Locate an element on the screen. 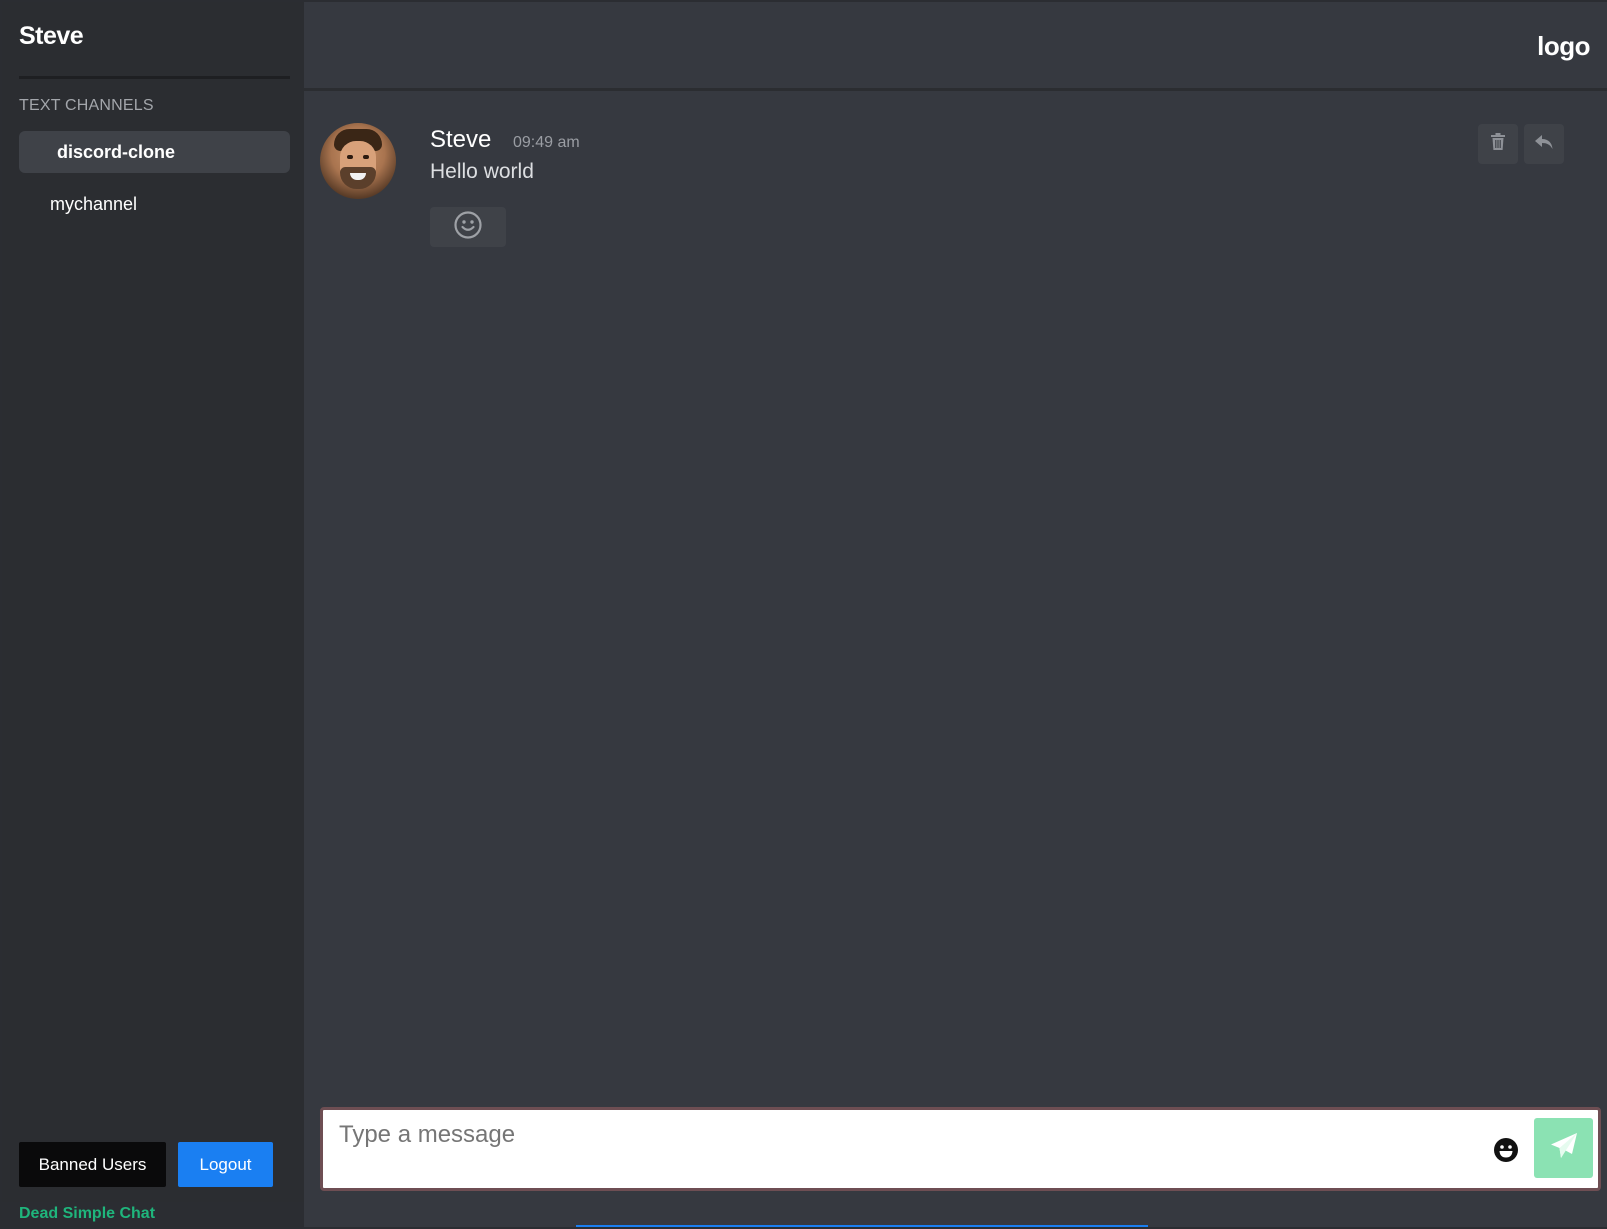 The image size is (1607, 1229). message-input is located at coordinates (893, 1149).